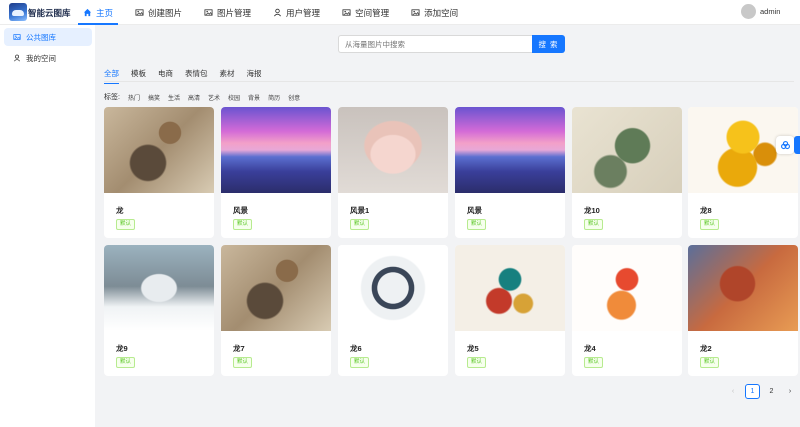  I want to click on username: admin, so click(770, 11).